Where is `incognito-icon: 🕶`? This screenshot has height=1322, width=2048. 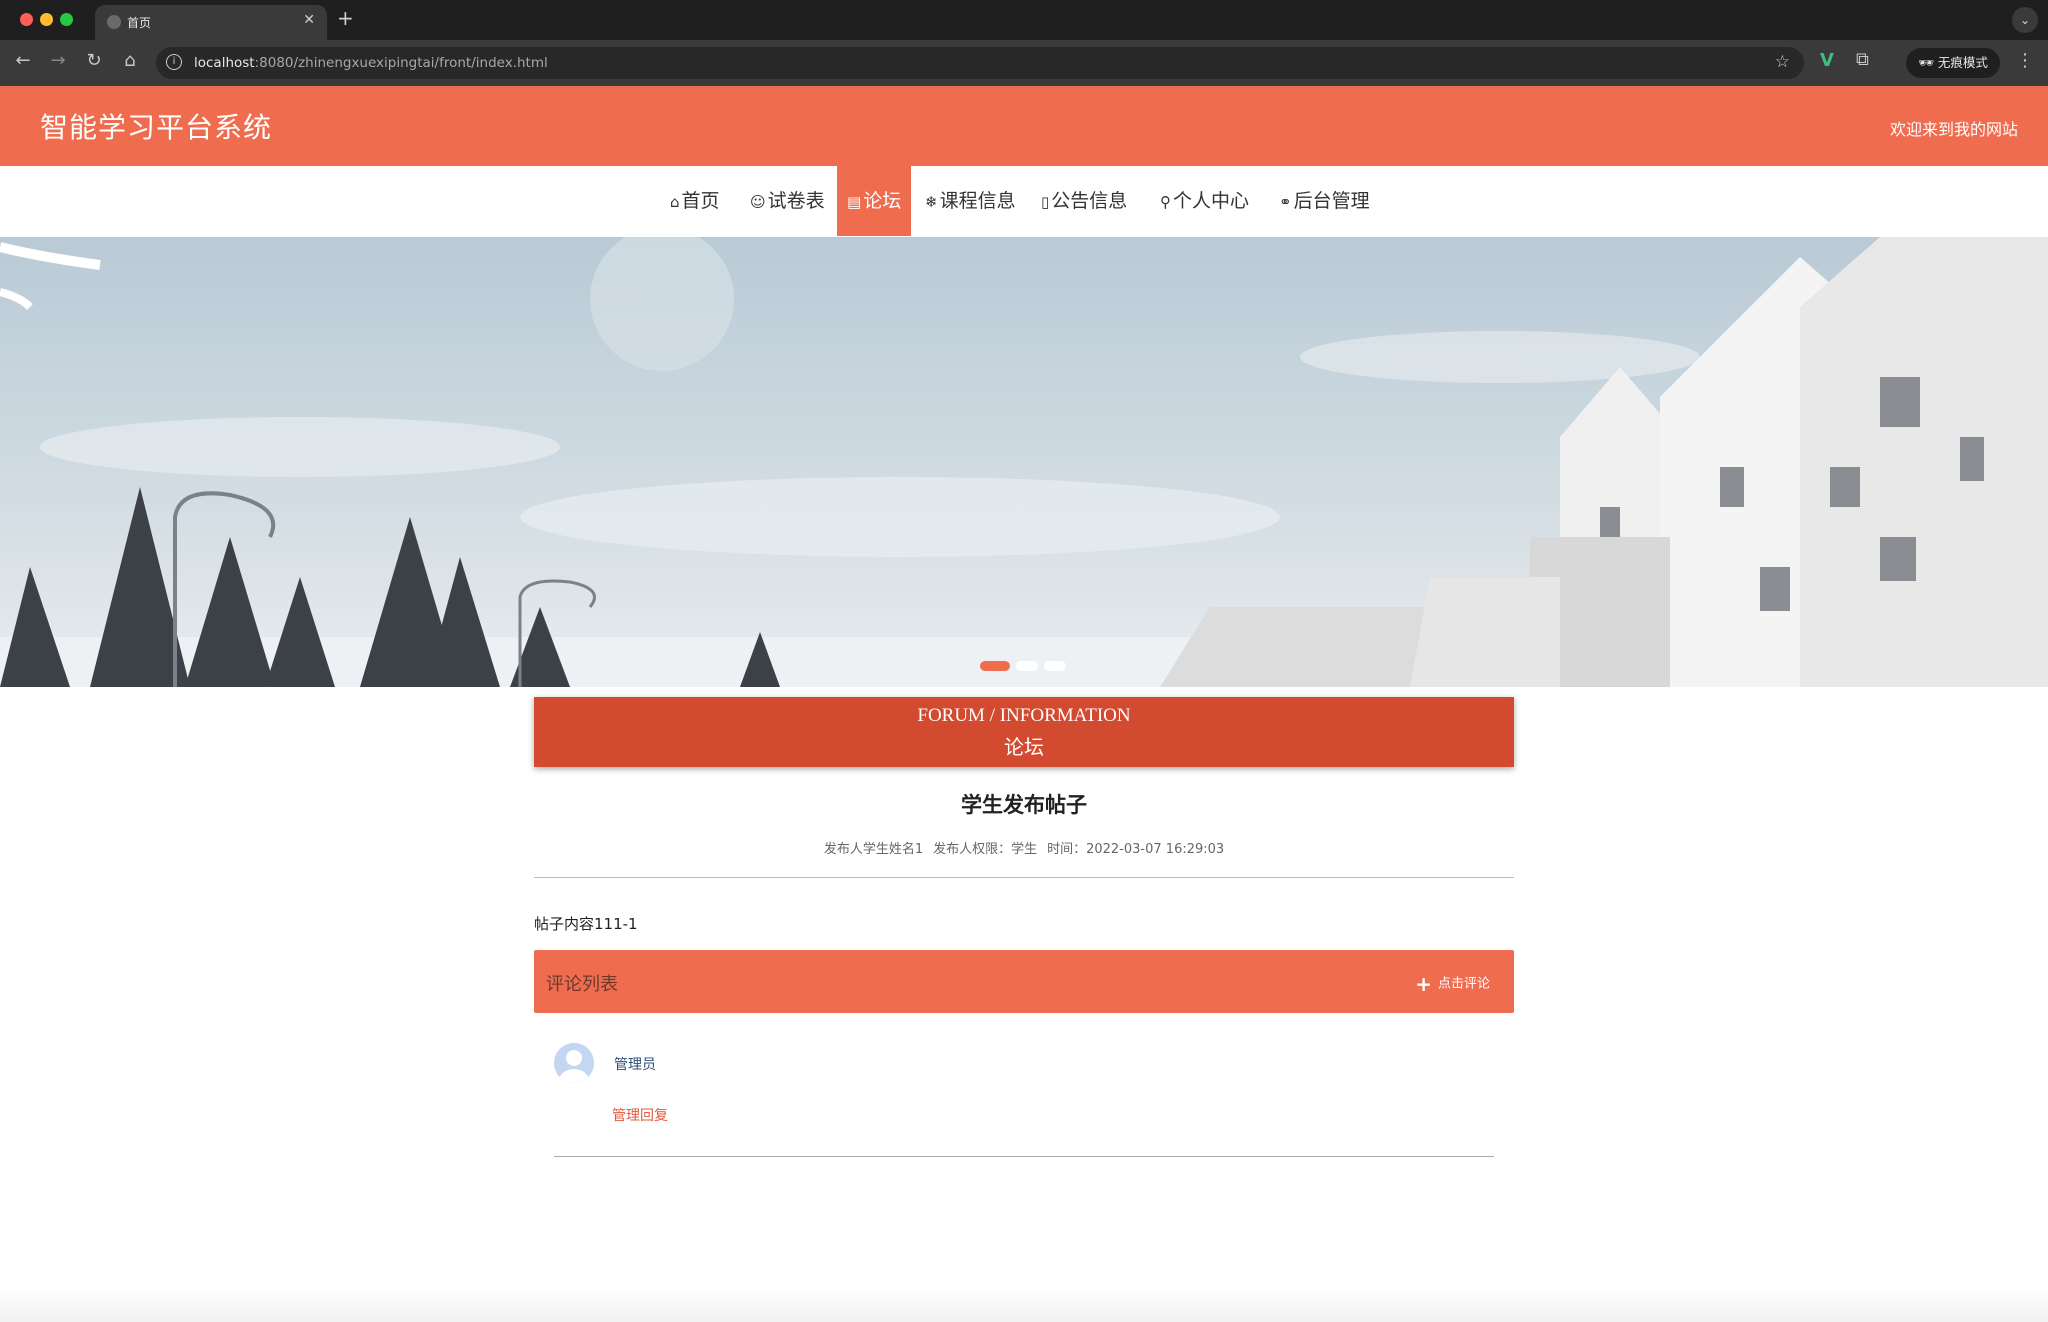
incognito-icon: 🕶 is located at coordinates (1926, 62).